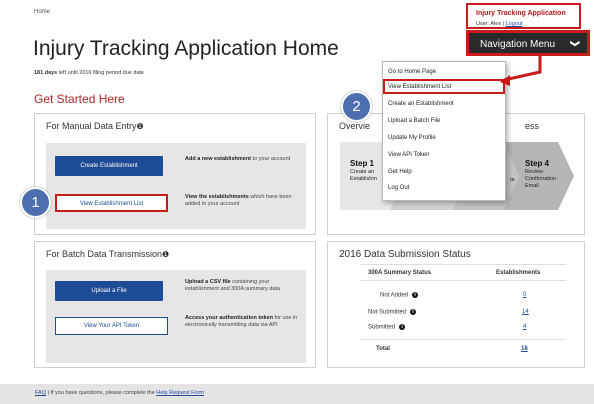 The height and width of the screenshot is (404, 594). Describe the element at coordinates (363, 175) in the screenshot. I see `step-1-text: Create an Establishm` at that location.